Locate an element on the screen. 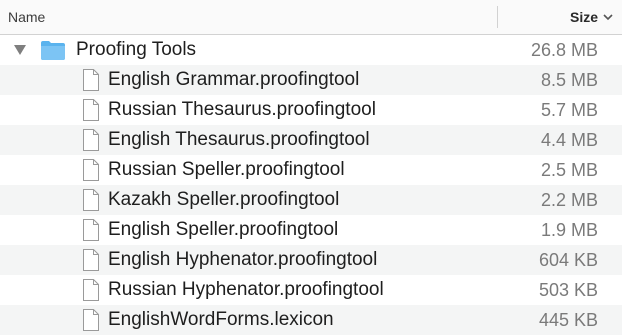 Image resolution: width=622 pixels, height=336 pixels. file-row: English Speller.proofingtool 1.9 MB is located at coordinates (311, 230).